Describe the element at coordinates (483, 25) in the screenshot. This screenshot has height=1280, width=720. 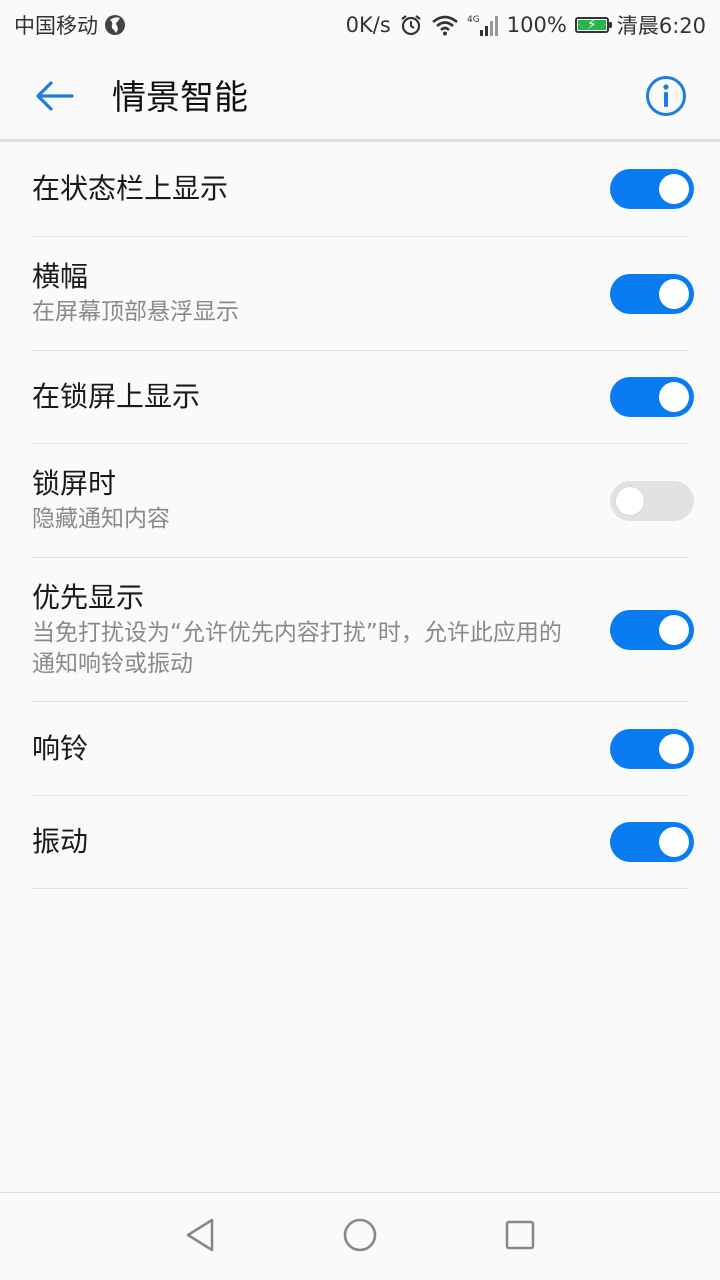
I see `signal-icon: 4G` at that location.